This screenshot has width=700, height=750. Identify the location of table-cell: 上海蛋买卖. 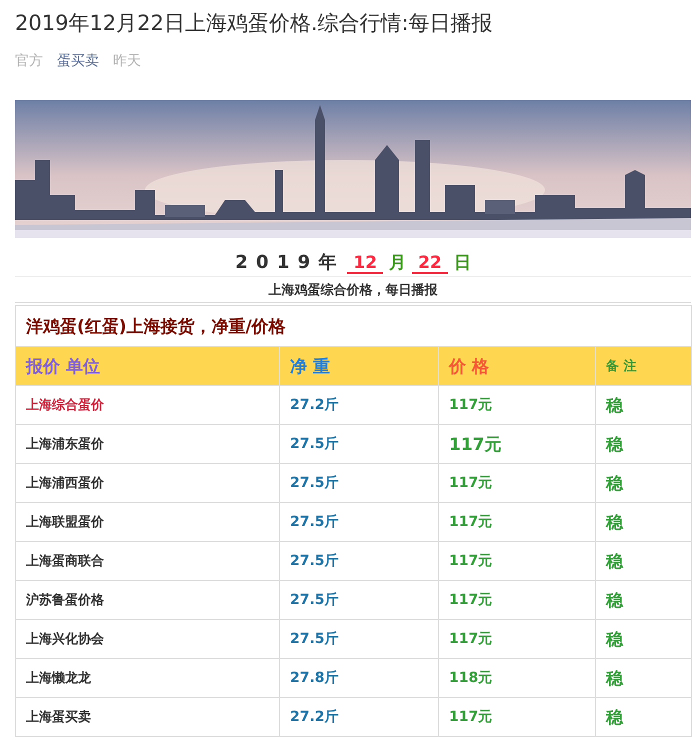
(148, 717).